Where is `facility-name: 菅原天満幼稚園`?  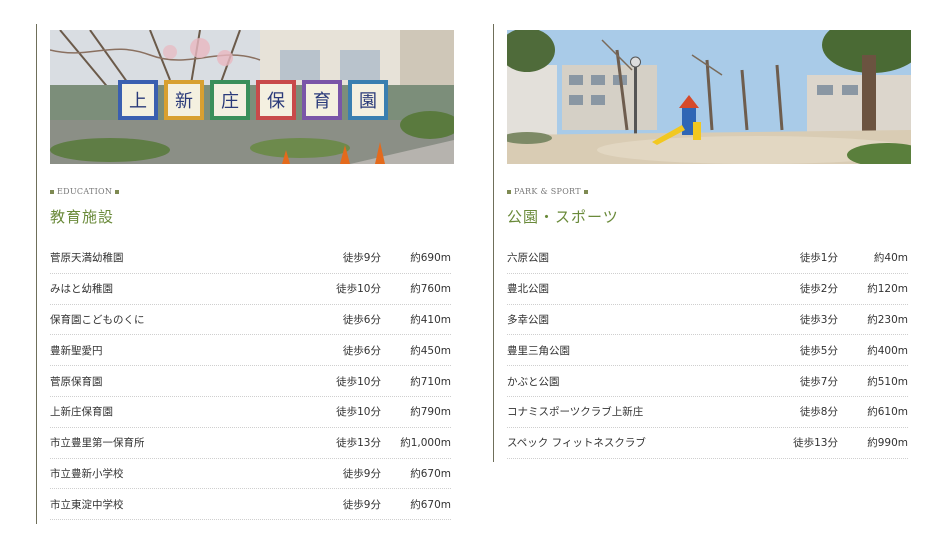 facility-name: 菅原天満幼稚園 is located at coordinates (87, 258).